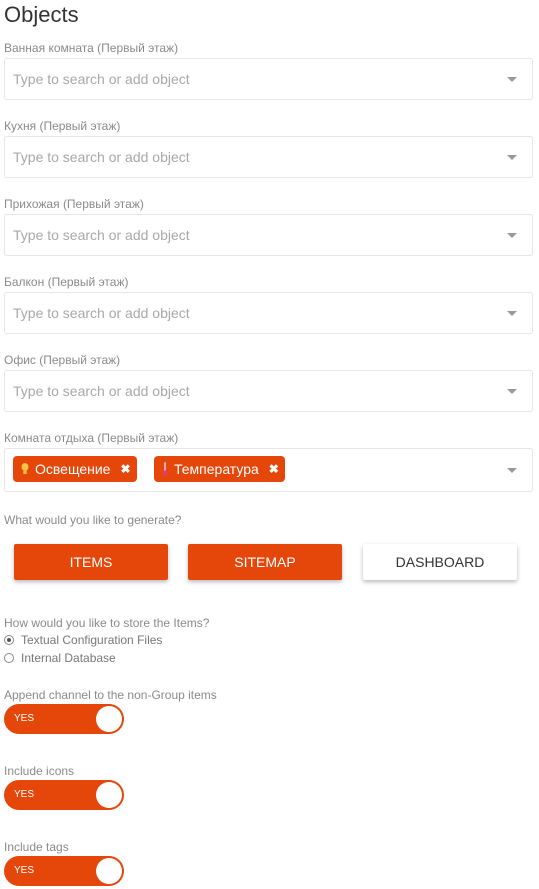  Describe the element at coordinates (9, 658) in the screenshot. I see `radio-button` at that location.